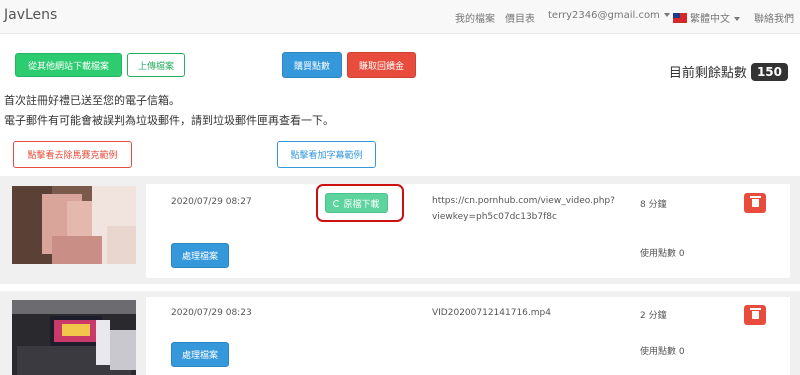 The width and height of the screenshot is (800, 375). Describe the element at coordinates (68, 65) in the screenshot. I see `download-other-site-button: 從其他網站下載檔案` at that location.